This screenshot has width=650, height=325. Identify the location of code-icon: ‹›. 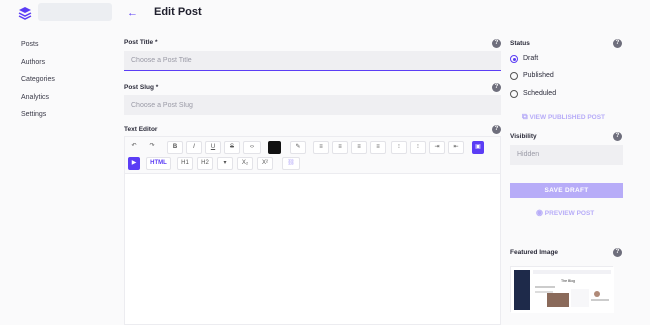
(252, 147).